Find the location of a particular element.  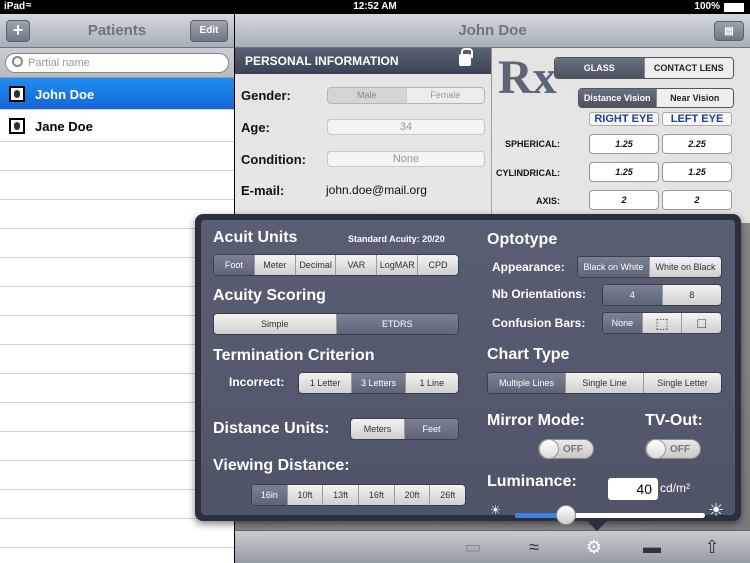

scoring-etdrs: ETDRS is located at coordinates (397, 324).